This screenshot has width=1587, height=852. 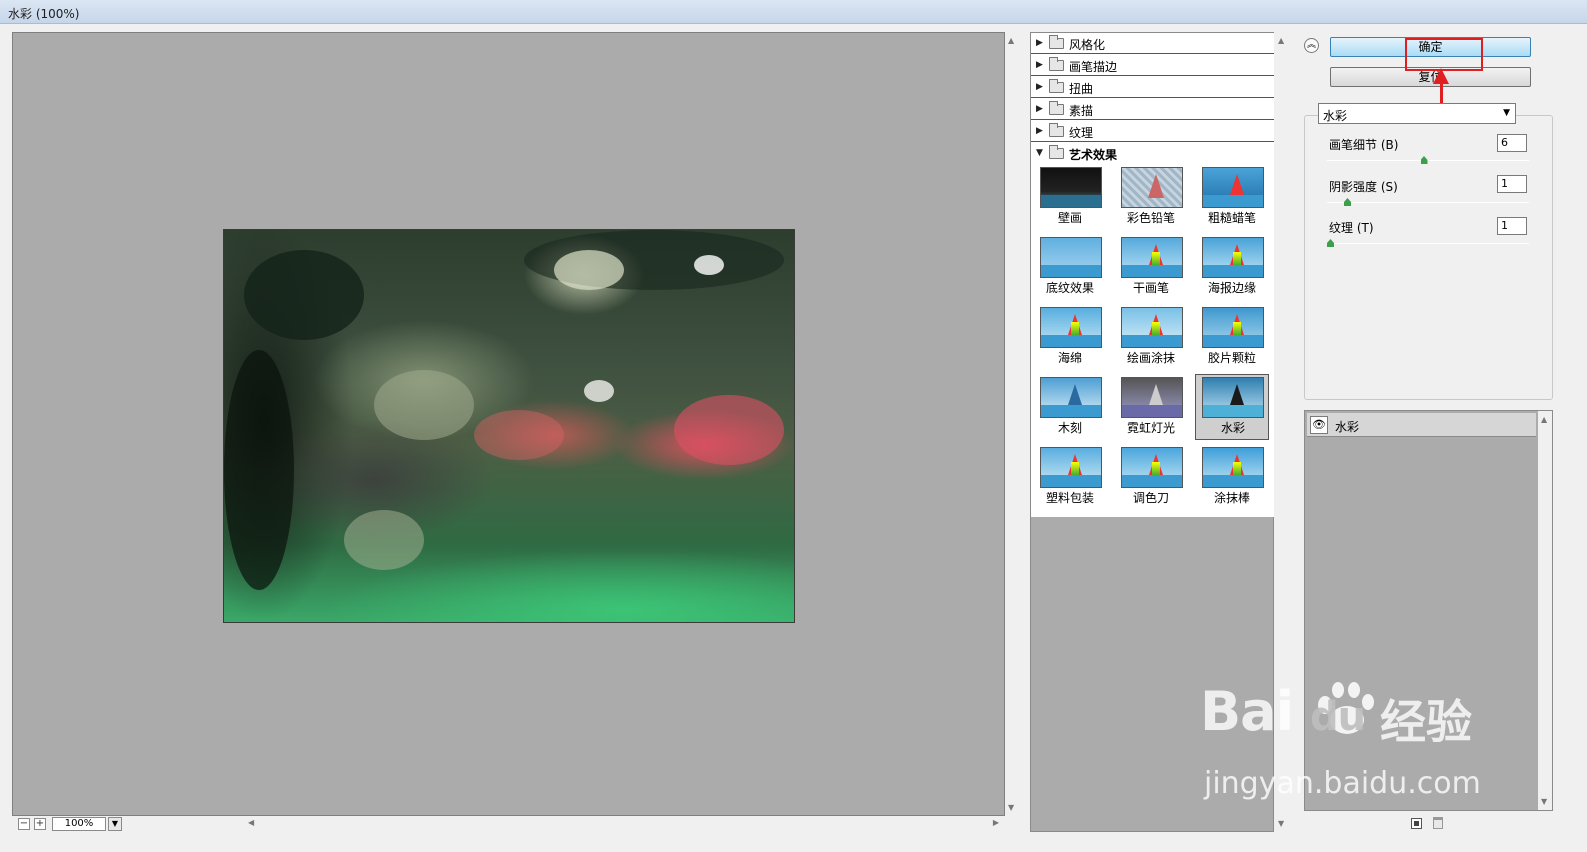 I want to click on brush-detail-slider, so click(x=1428, y=160).